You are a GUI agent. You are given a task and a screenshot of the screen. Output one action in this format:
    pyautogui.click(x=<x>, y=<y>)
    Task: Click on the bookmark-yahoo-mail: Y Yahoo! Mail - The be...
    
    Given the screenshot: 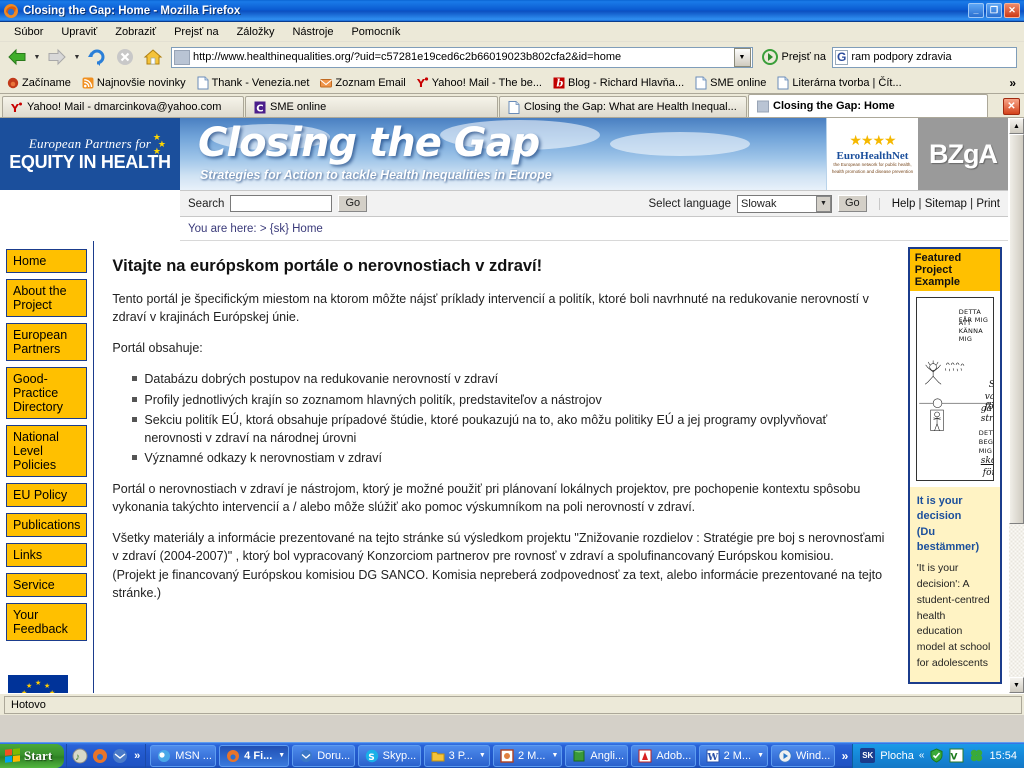 What is the action you would take?
    pyautogui.click(x=479, y=83)
    